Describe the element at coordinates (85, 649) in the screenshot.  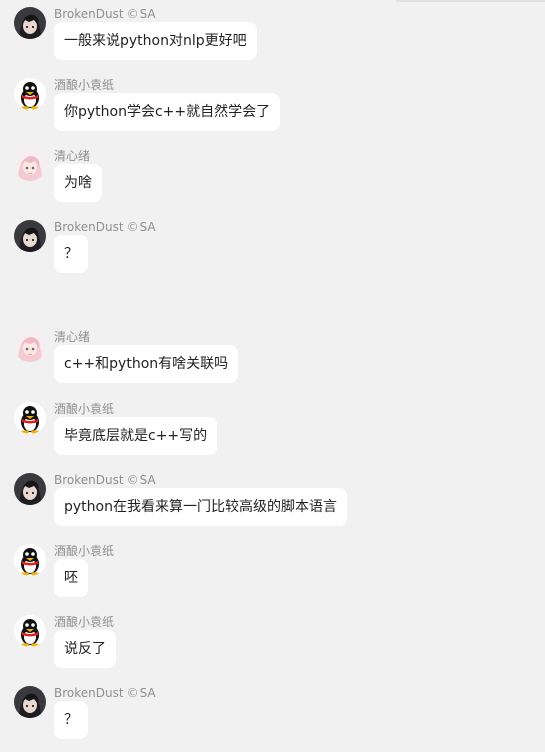
I see `message-bubble: 说反了` at that location.